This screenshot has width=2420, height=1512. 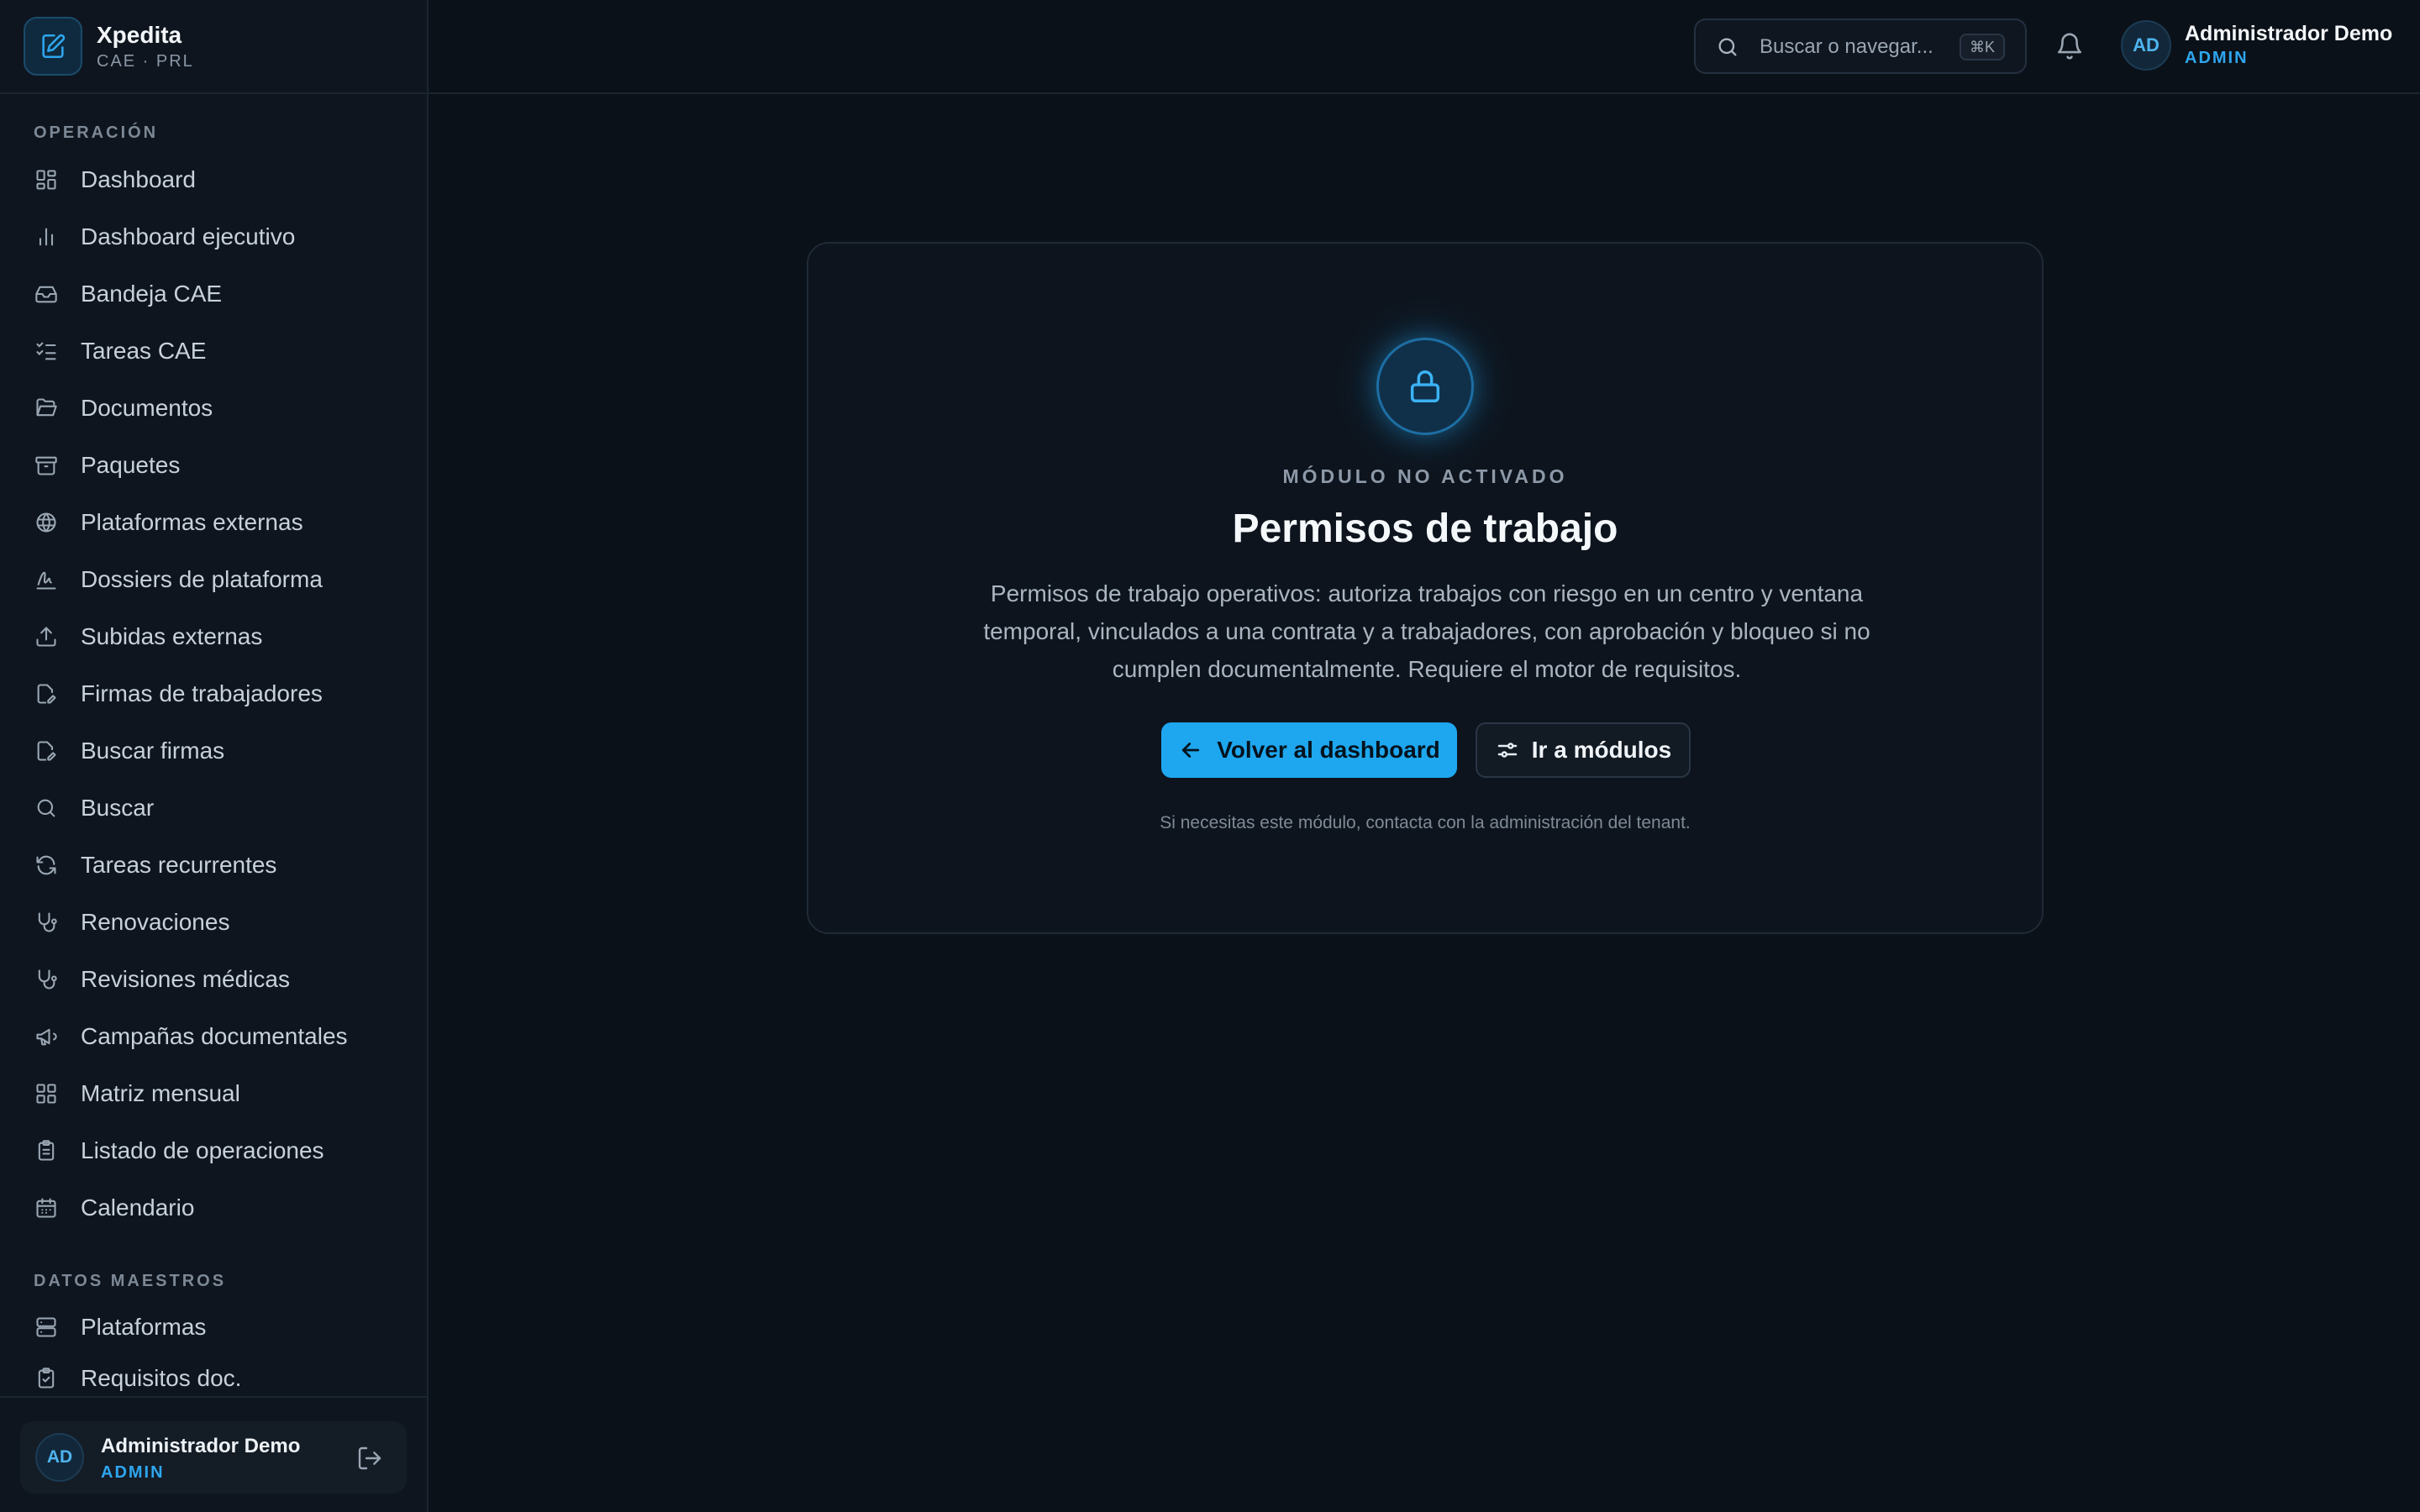 I want to click on sidebar-item-subidas-externas: Subidas externas, so click(x=218, y=636).